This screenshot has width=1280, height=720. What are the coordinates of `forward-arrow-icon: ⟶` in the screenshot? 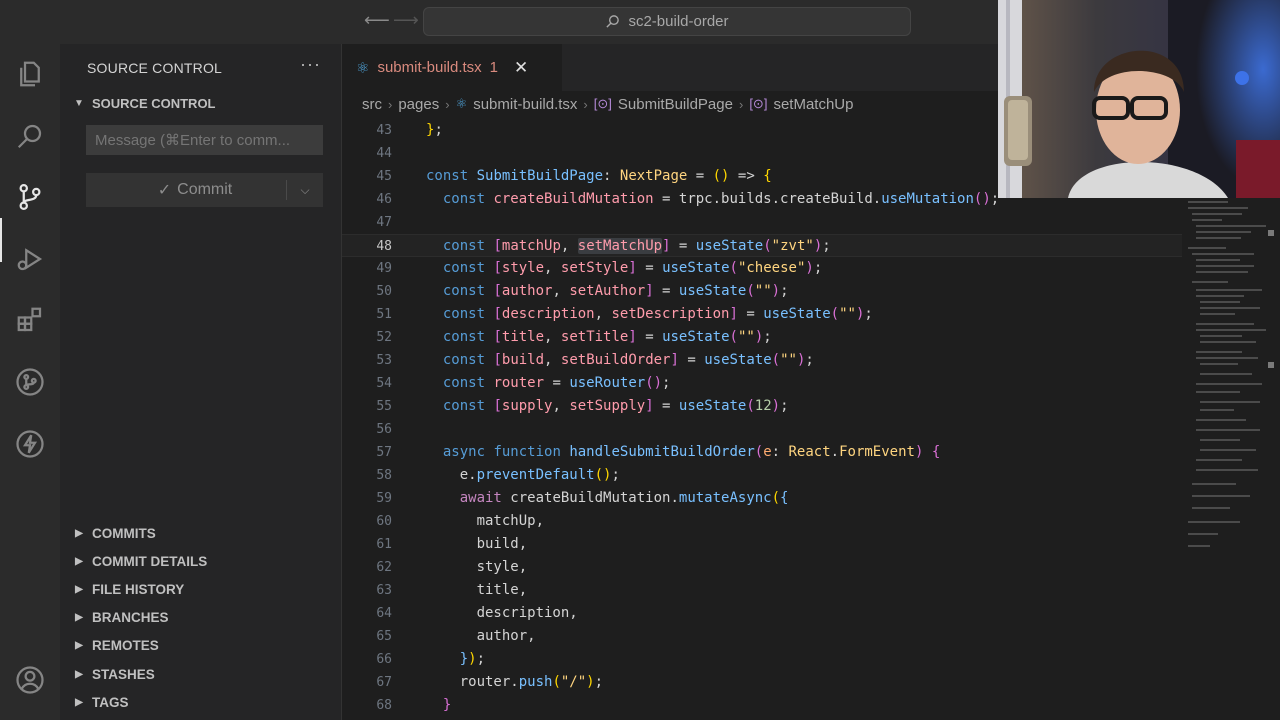 It's located at (406, 20).